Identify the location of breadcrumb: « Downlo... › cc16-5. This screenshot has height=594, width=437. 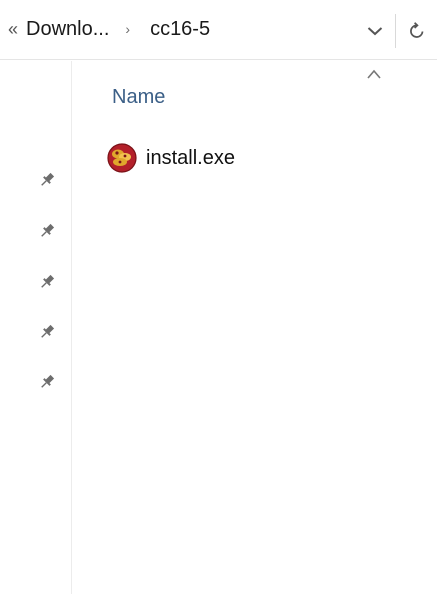
(109, 29).